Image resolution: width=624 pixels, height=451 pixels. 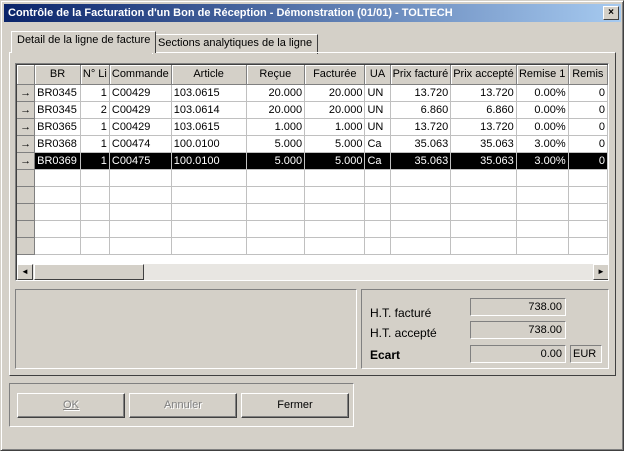 I want to click on close-button: ×, so click(x=611, y=13).